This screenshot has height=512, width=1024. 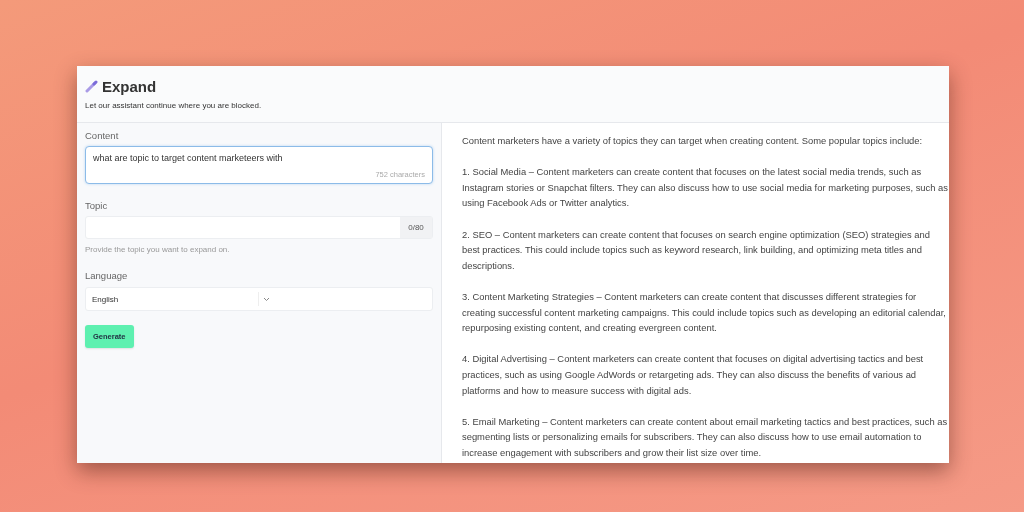 I want to click on field-label: Content, so click(x=102, y=135).